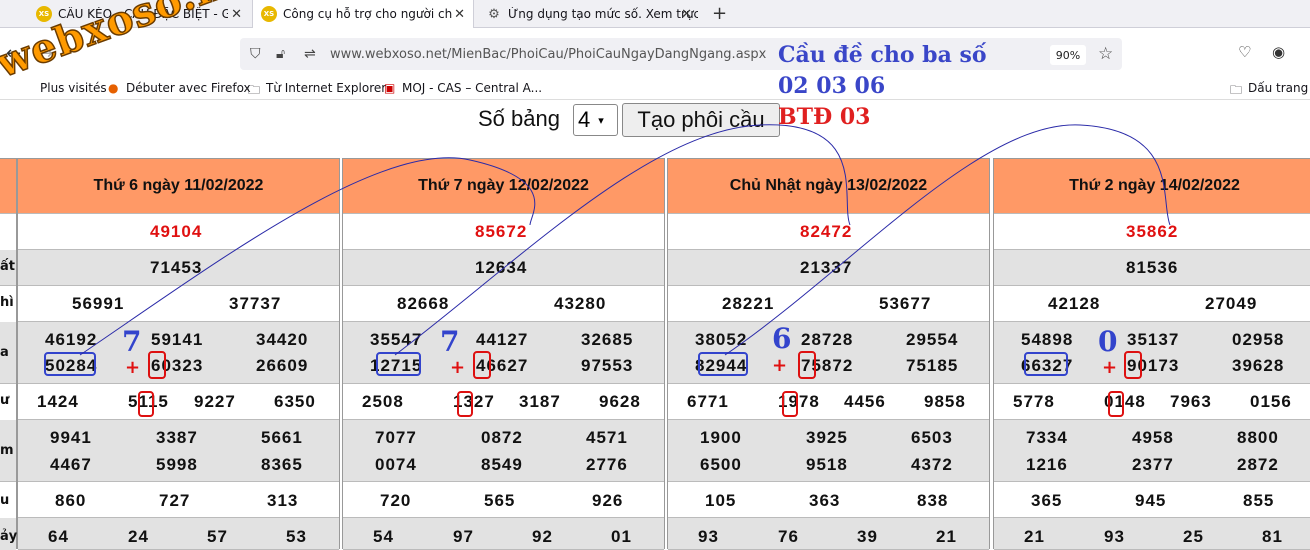  What do you see at coordinates (1034, 536) in the screenshot?
I see `seventh-prize: 21` at bounding box center [1034, 536].